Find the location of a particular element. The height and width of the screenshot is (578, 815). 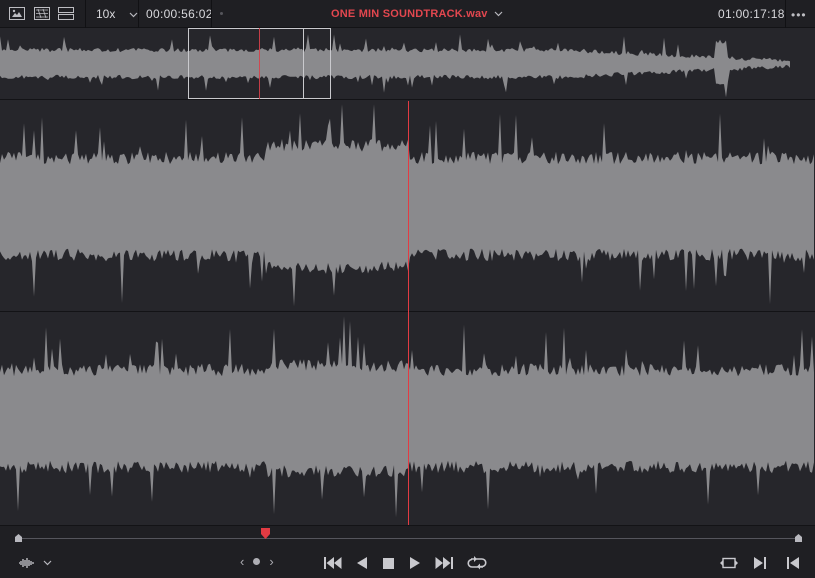

zoom-value: 10x is located at coordinates (106, 14).